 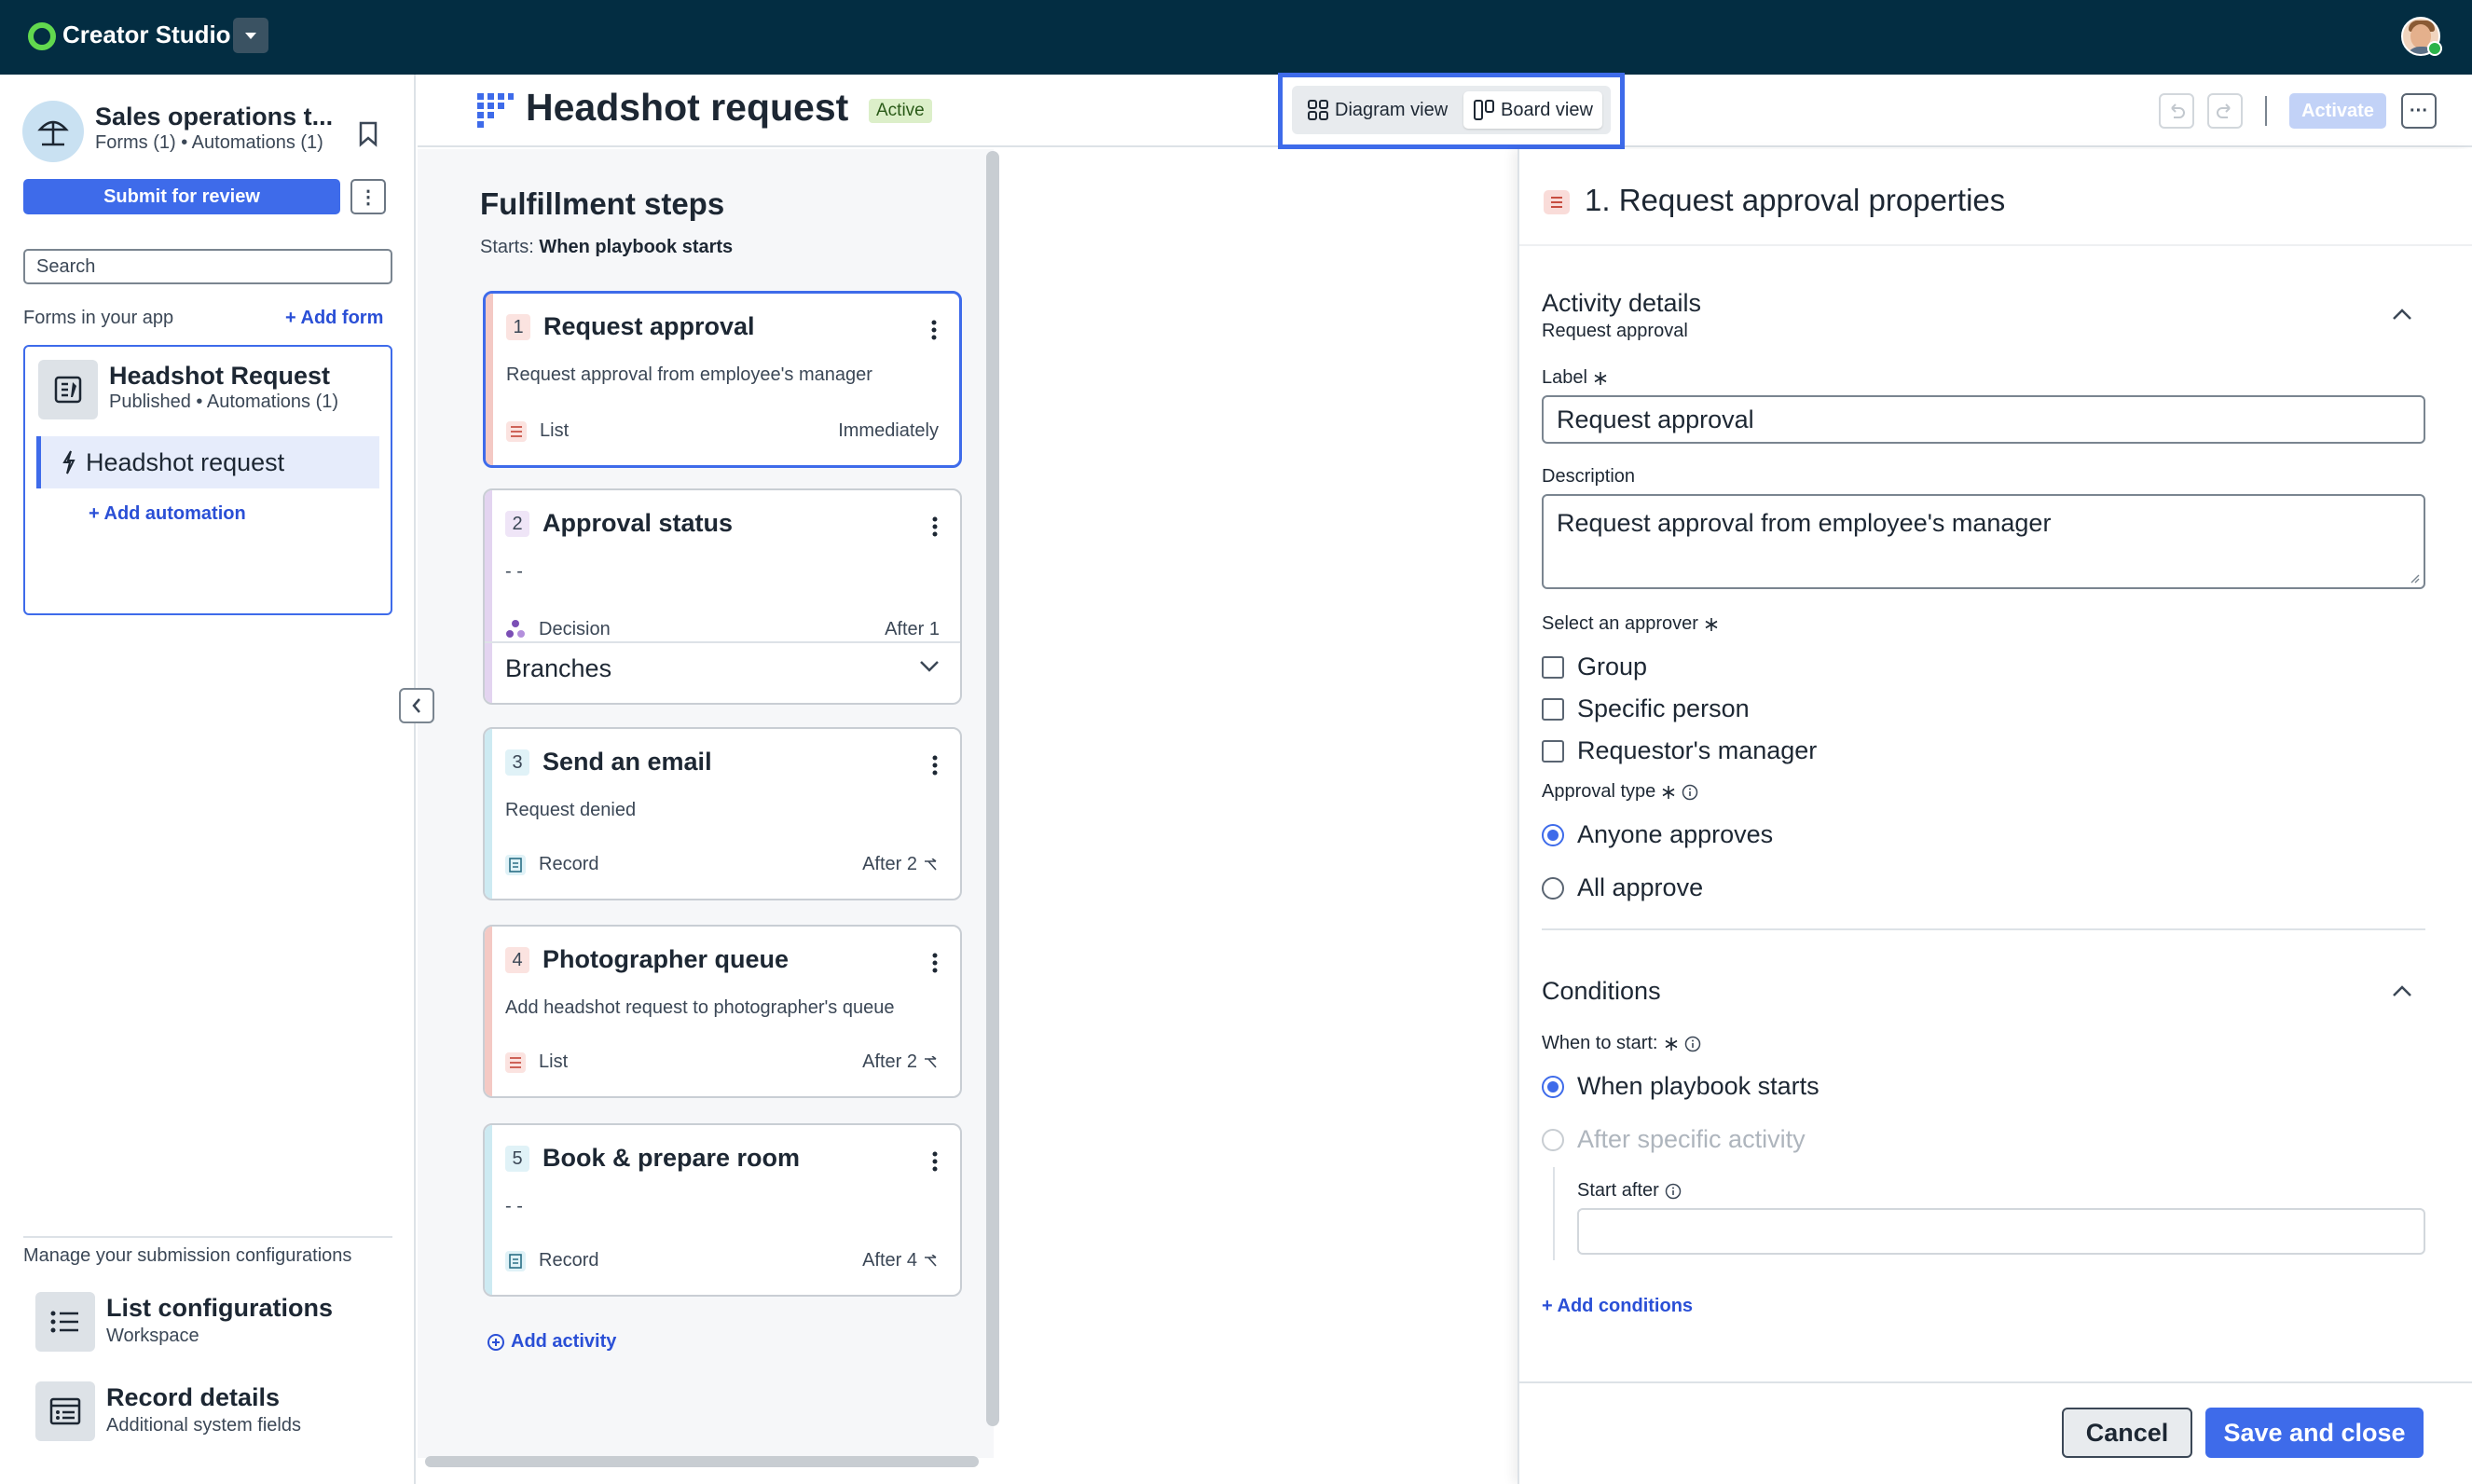 I want to click on step-number: 2, so click(x=517, y=524).